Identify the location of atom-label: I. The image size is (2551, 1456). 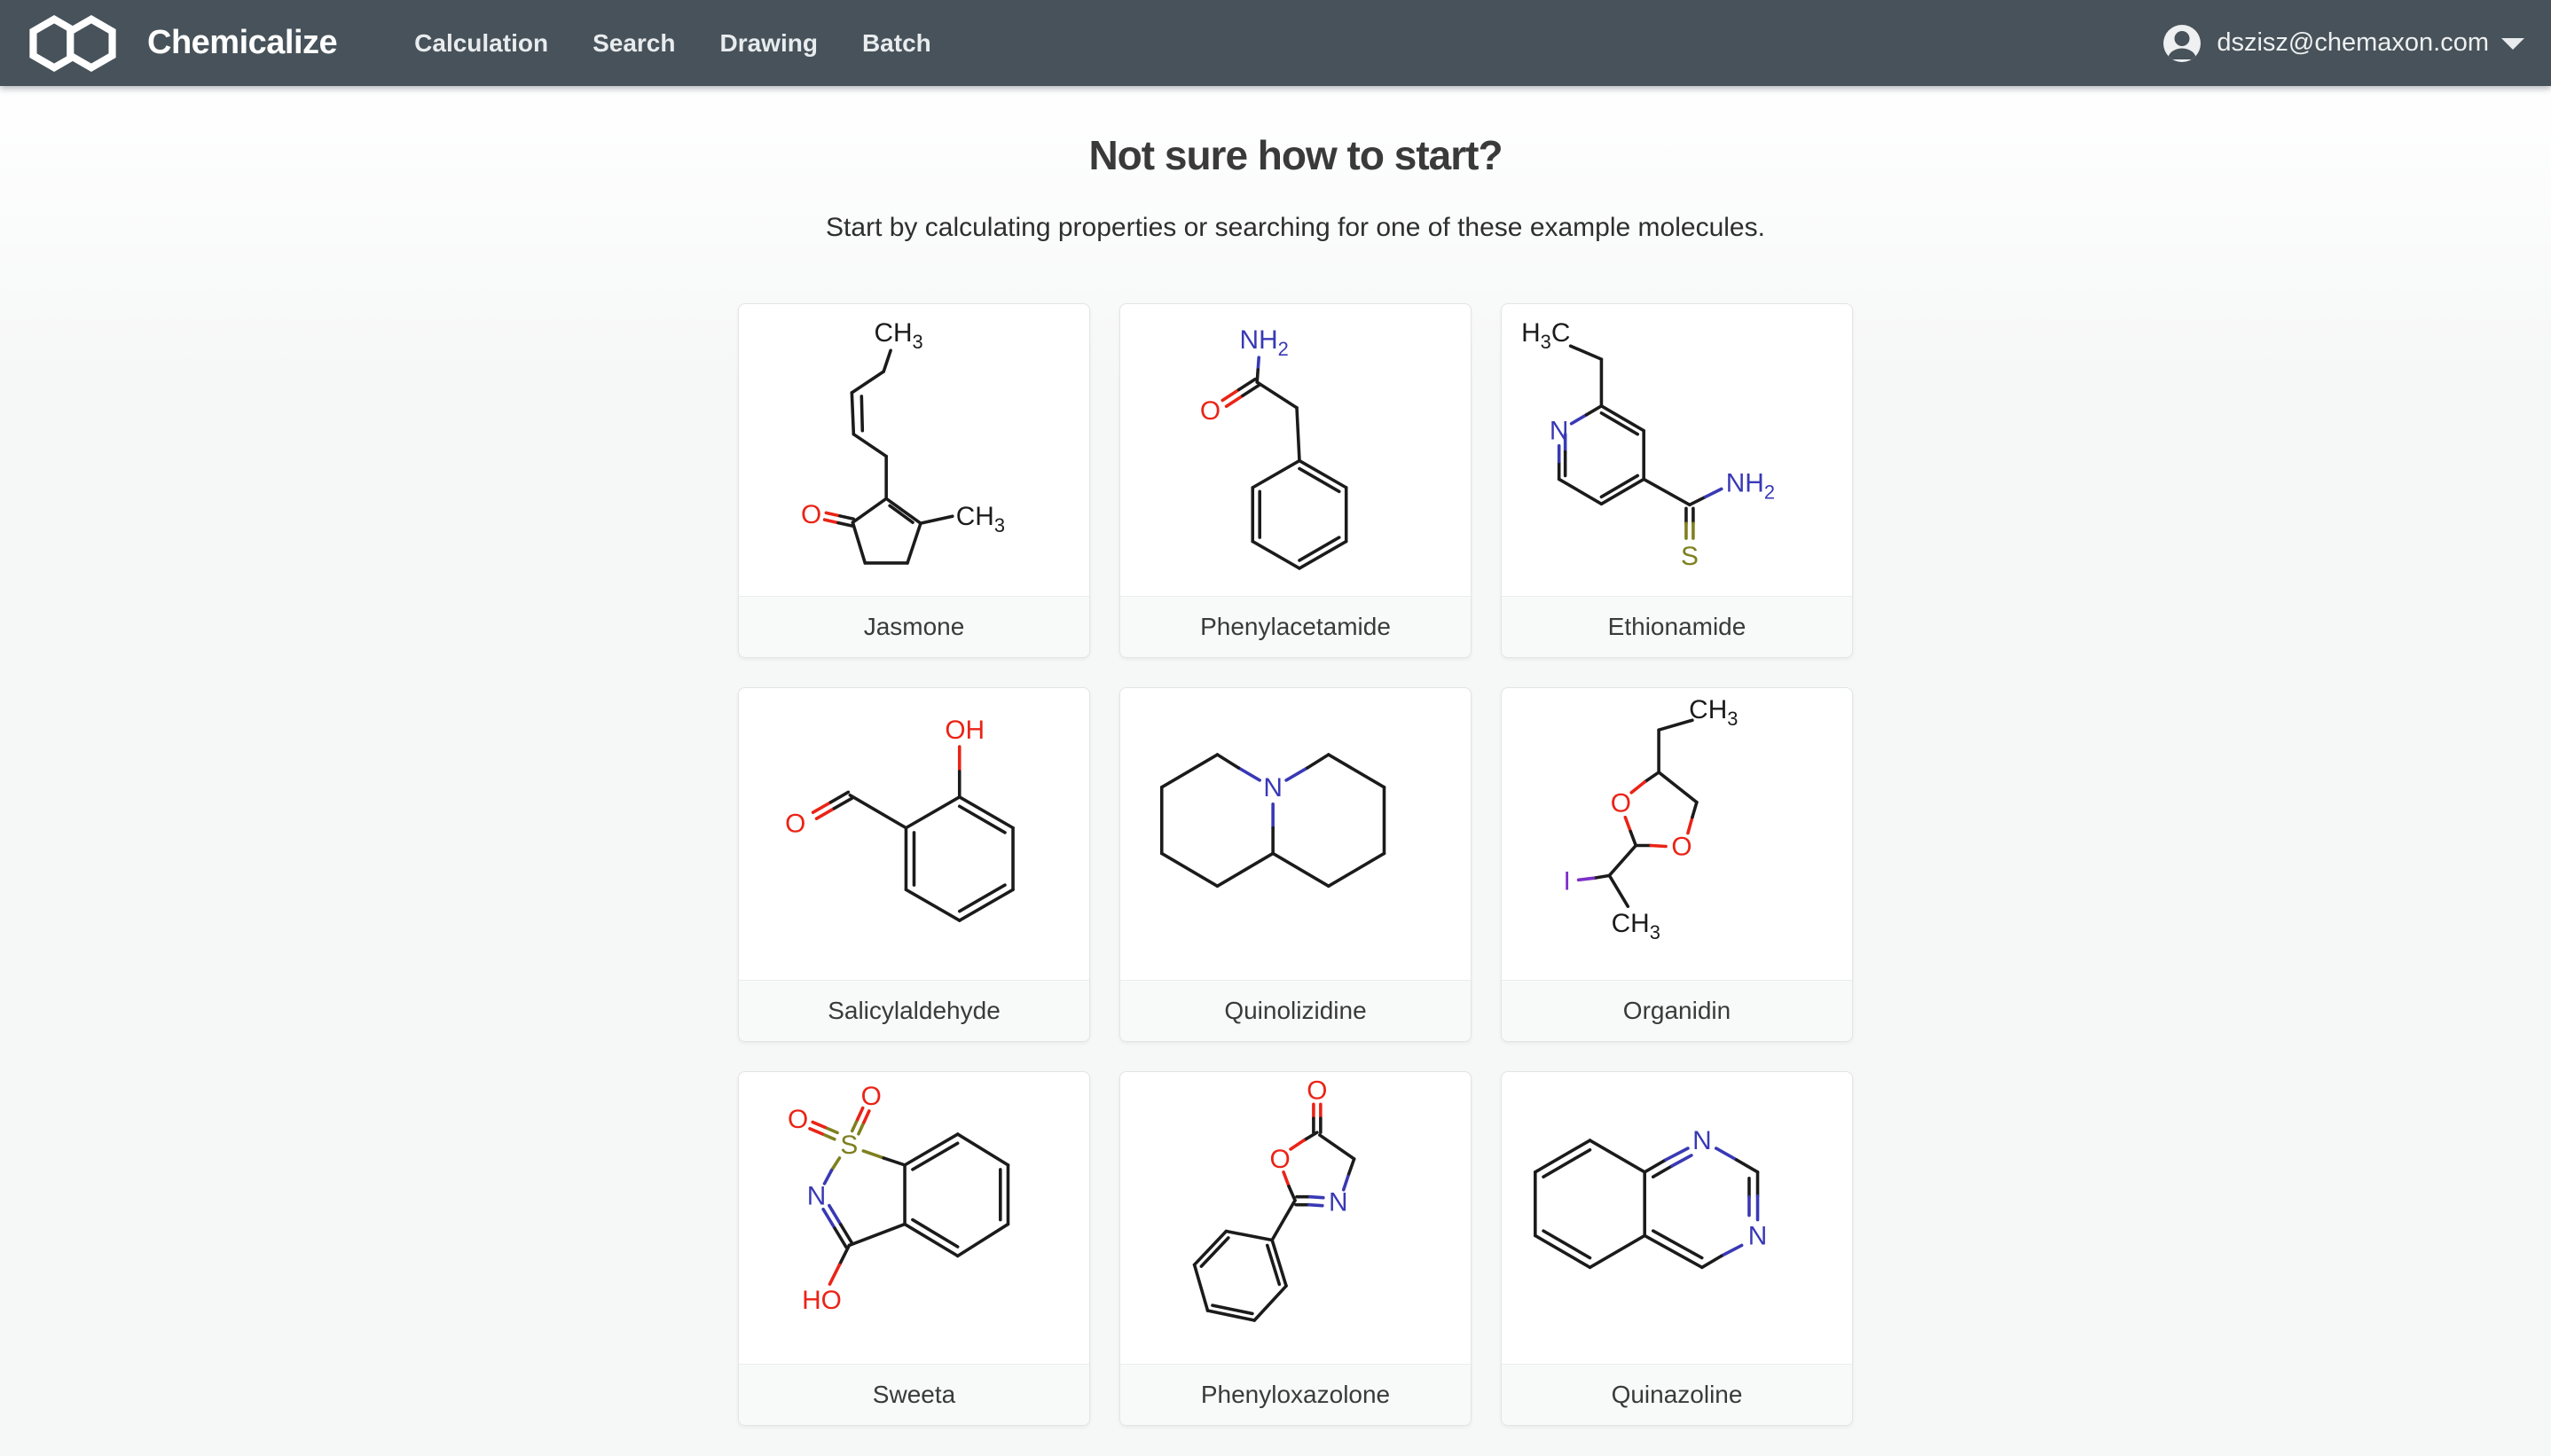
(1566, 881).